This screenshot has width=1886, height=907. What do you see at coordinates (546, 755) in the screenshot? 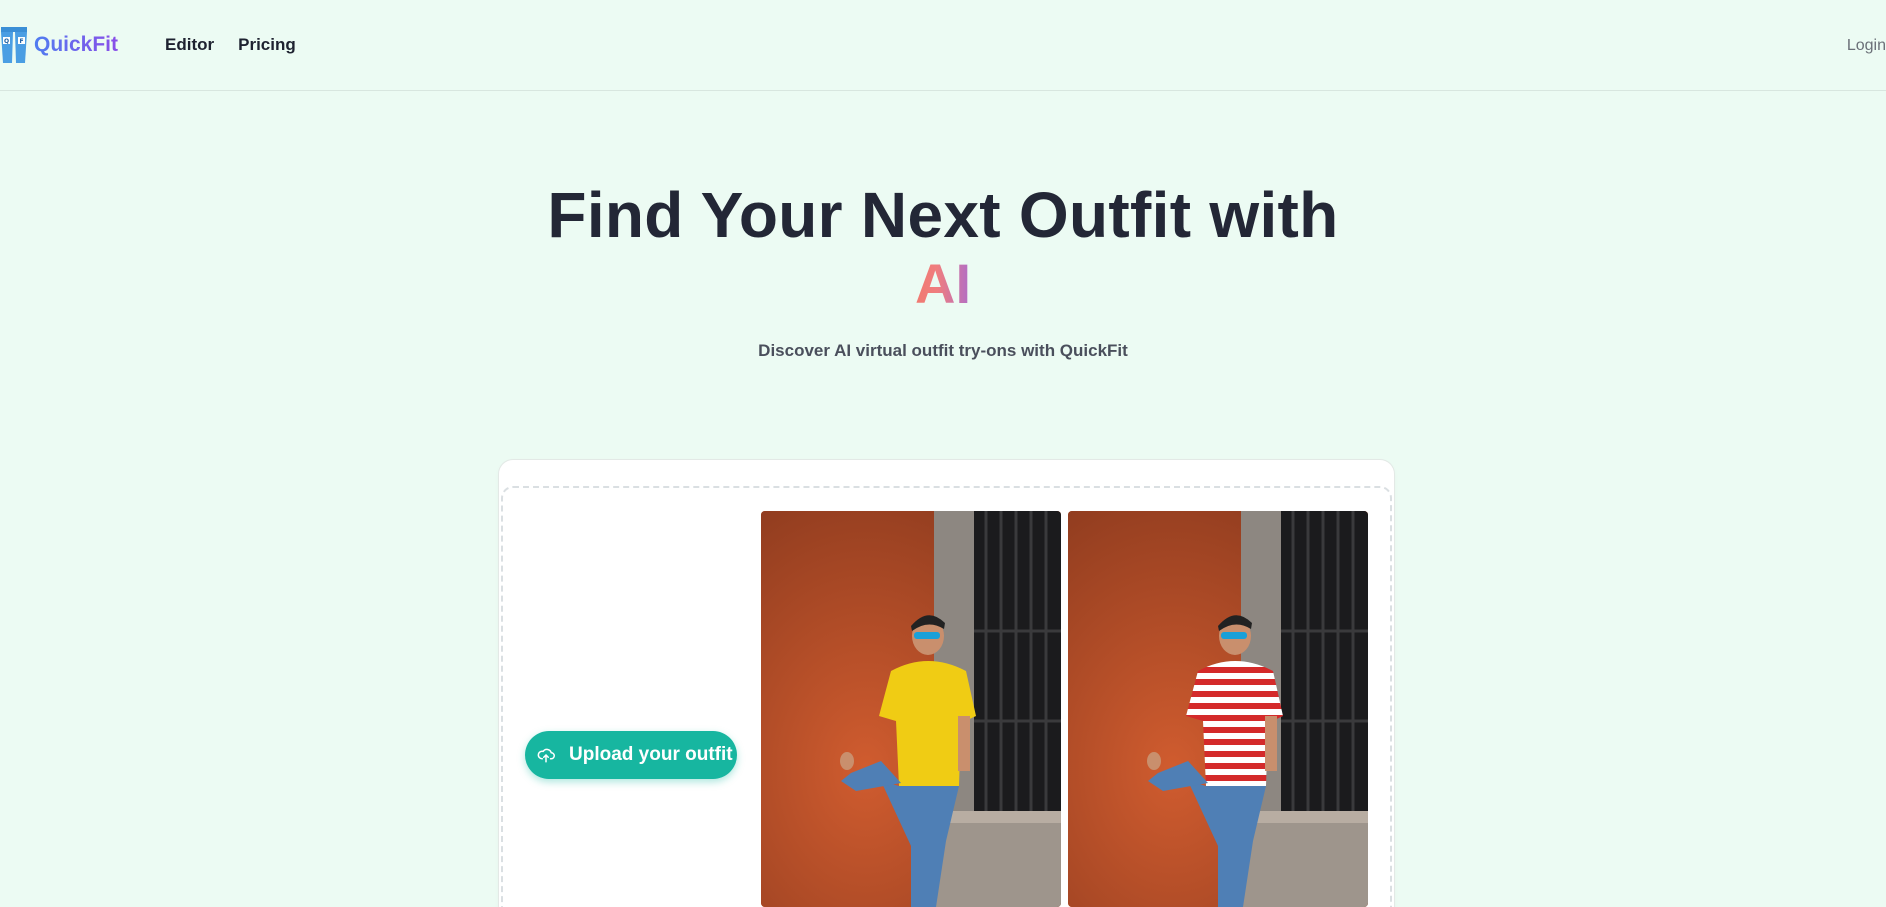
I see `cloud-upload-icon` at bounding box center [546, 755].